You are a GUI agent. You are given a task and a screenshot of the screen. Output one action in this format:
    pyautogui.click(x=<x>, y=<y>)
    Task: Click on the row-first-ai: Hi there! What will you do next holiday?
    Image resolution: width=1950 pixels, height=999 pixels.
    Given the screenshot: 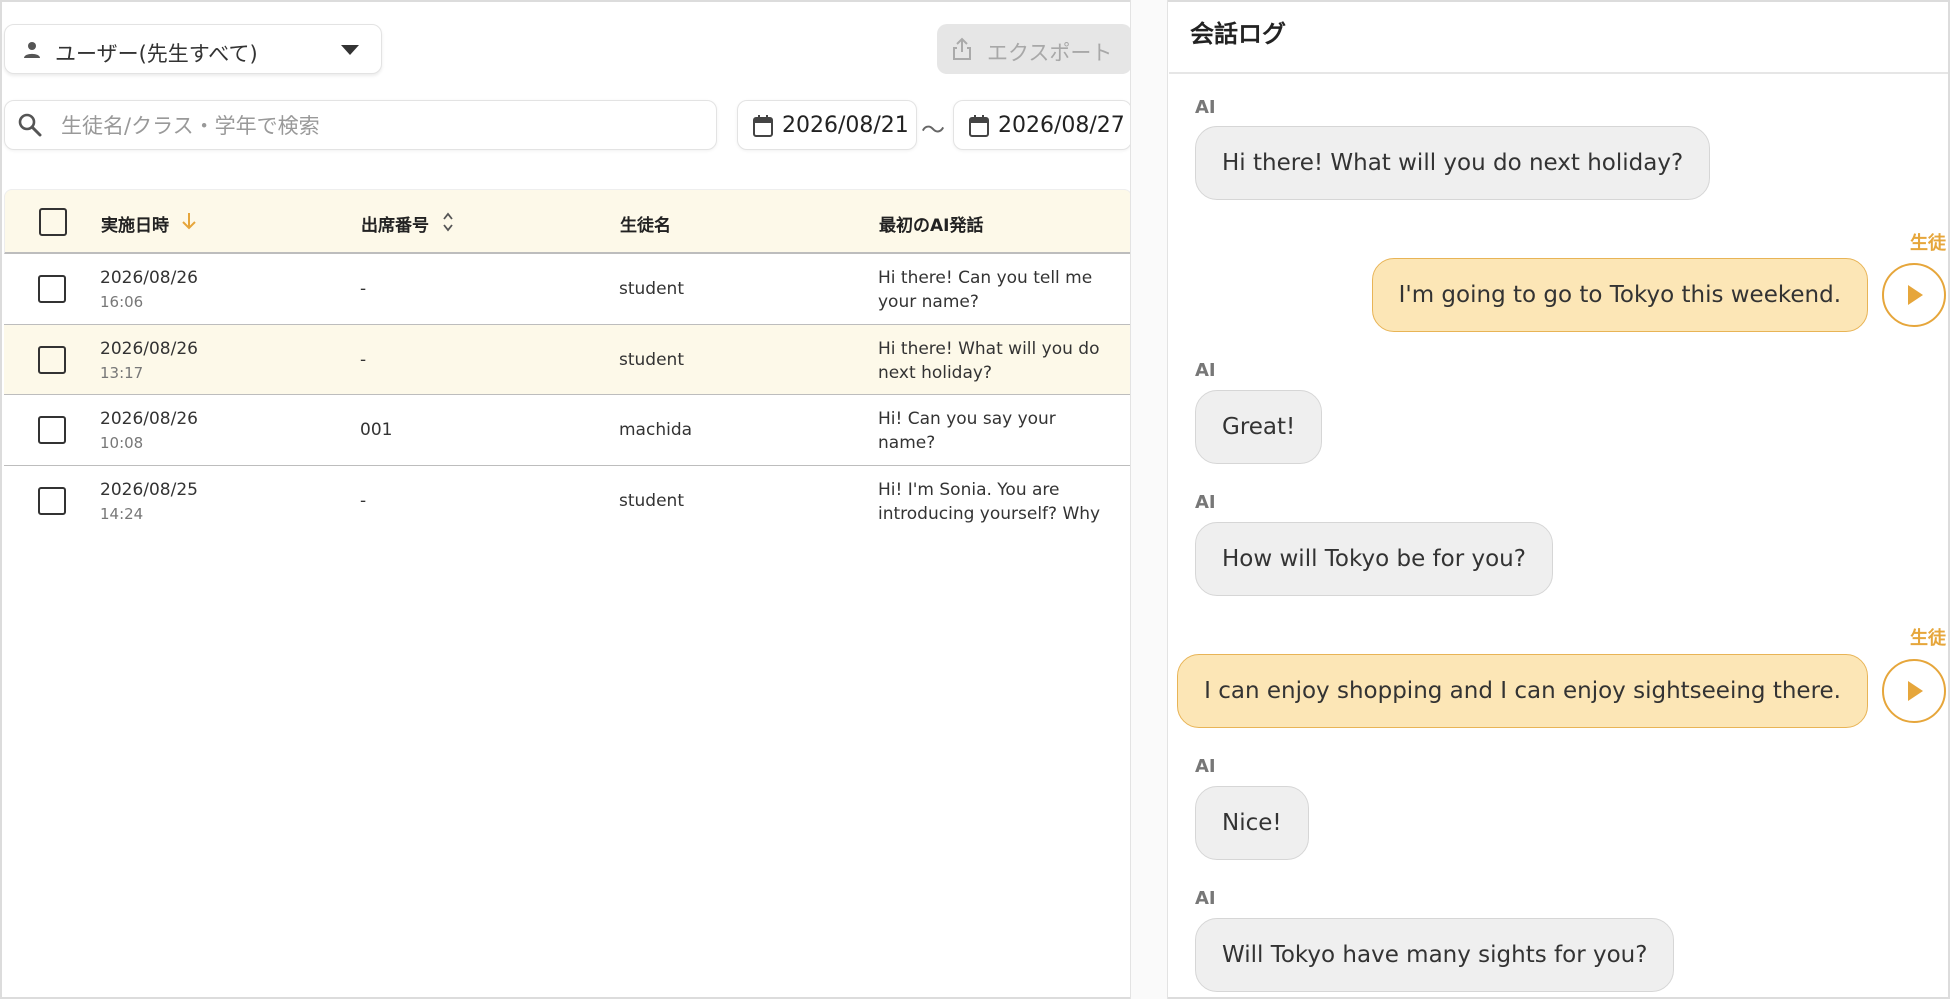 What is the action you would take?
    pyautogui.click(x=989, y=360)
    